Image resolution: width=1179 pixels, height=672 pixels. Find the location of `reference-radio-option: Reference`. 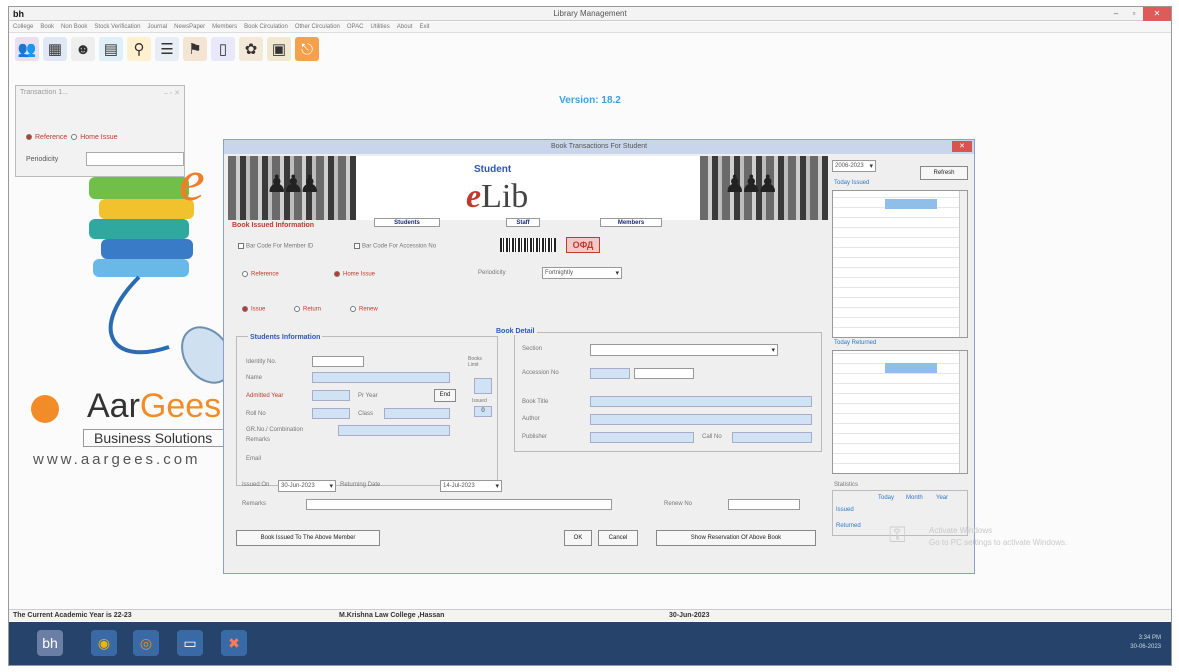

reference-radio-option: Reference is located at coordinates (260, 274).